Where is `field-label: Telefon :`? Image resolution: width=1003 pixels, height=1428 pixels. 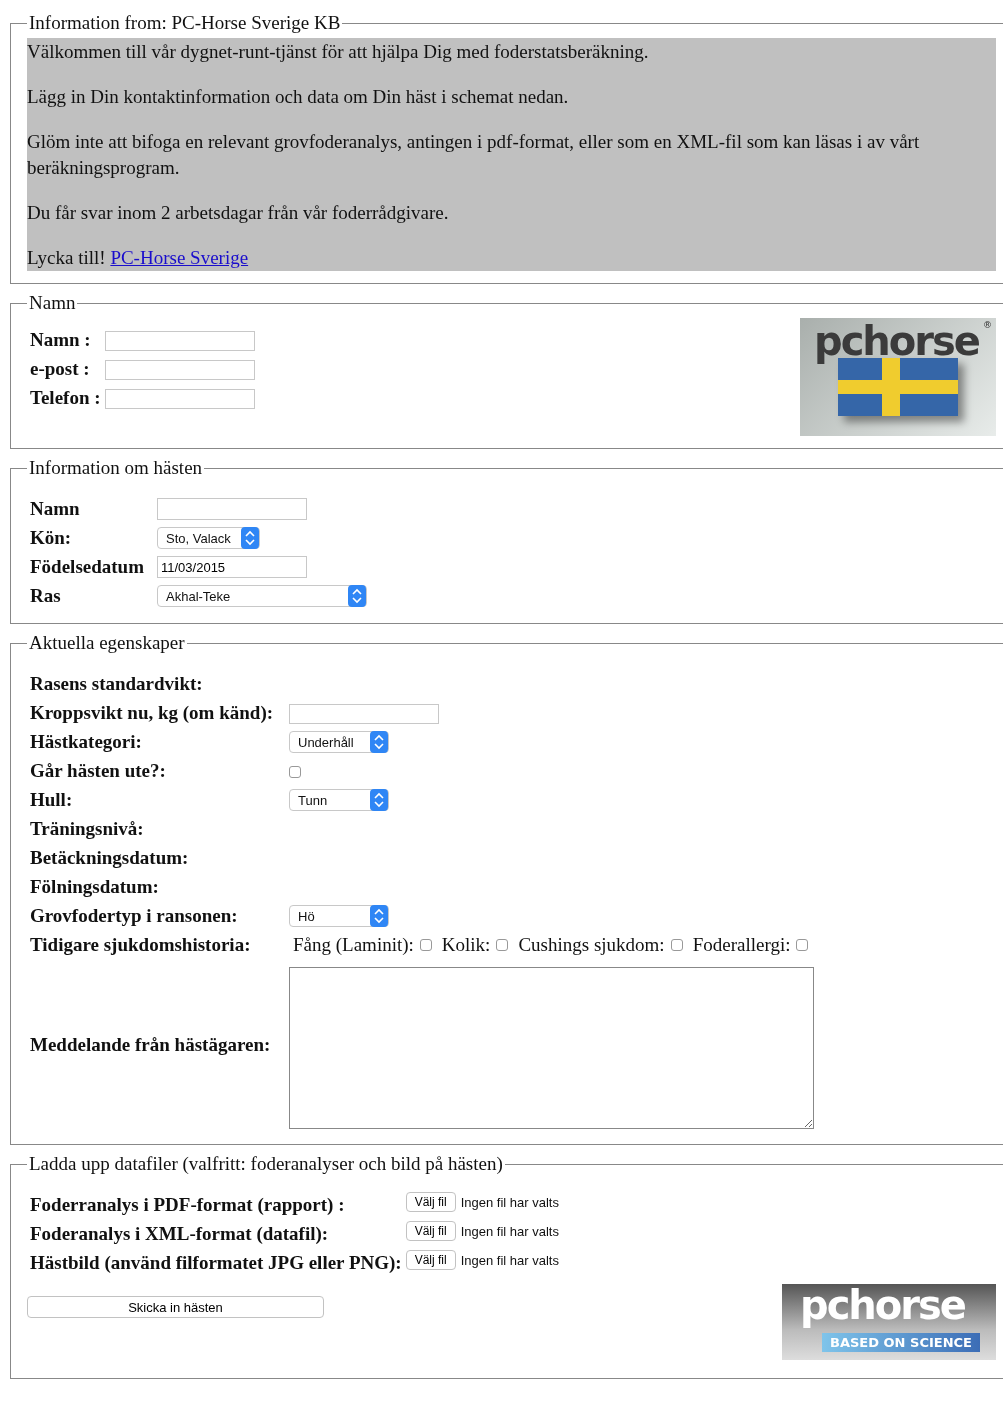 field-label: Telefon : is located at coordinates (65, 397).